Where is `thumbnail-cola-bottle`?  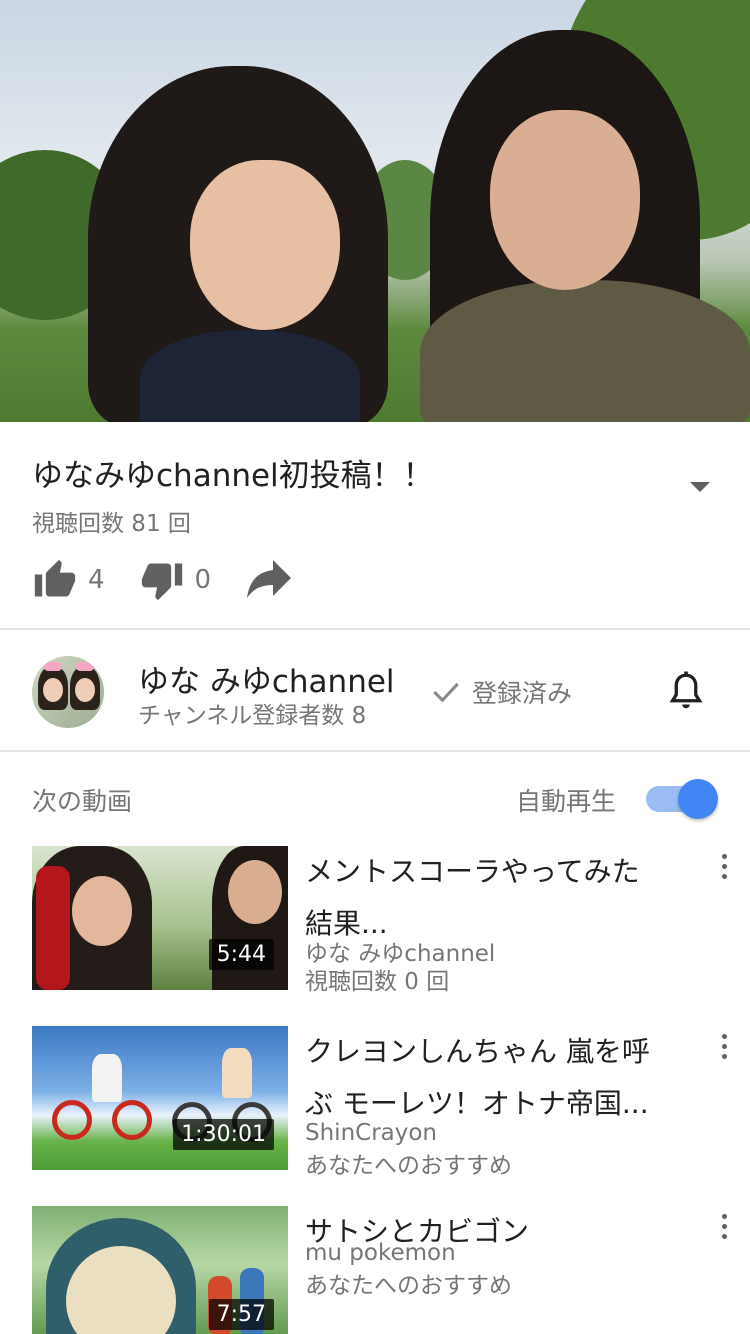 thumbnail-cola-bottle is located at coordinates (53, 928).